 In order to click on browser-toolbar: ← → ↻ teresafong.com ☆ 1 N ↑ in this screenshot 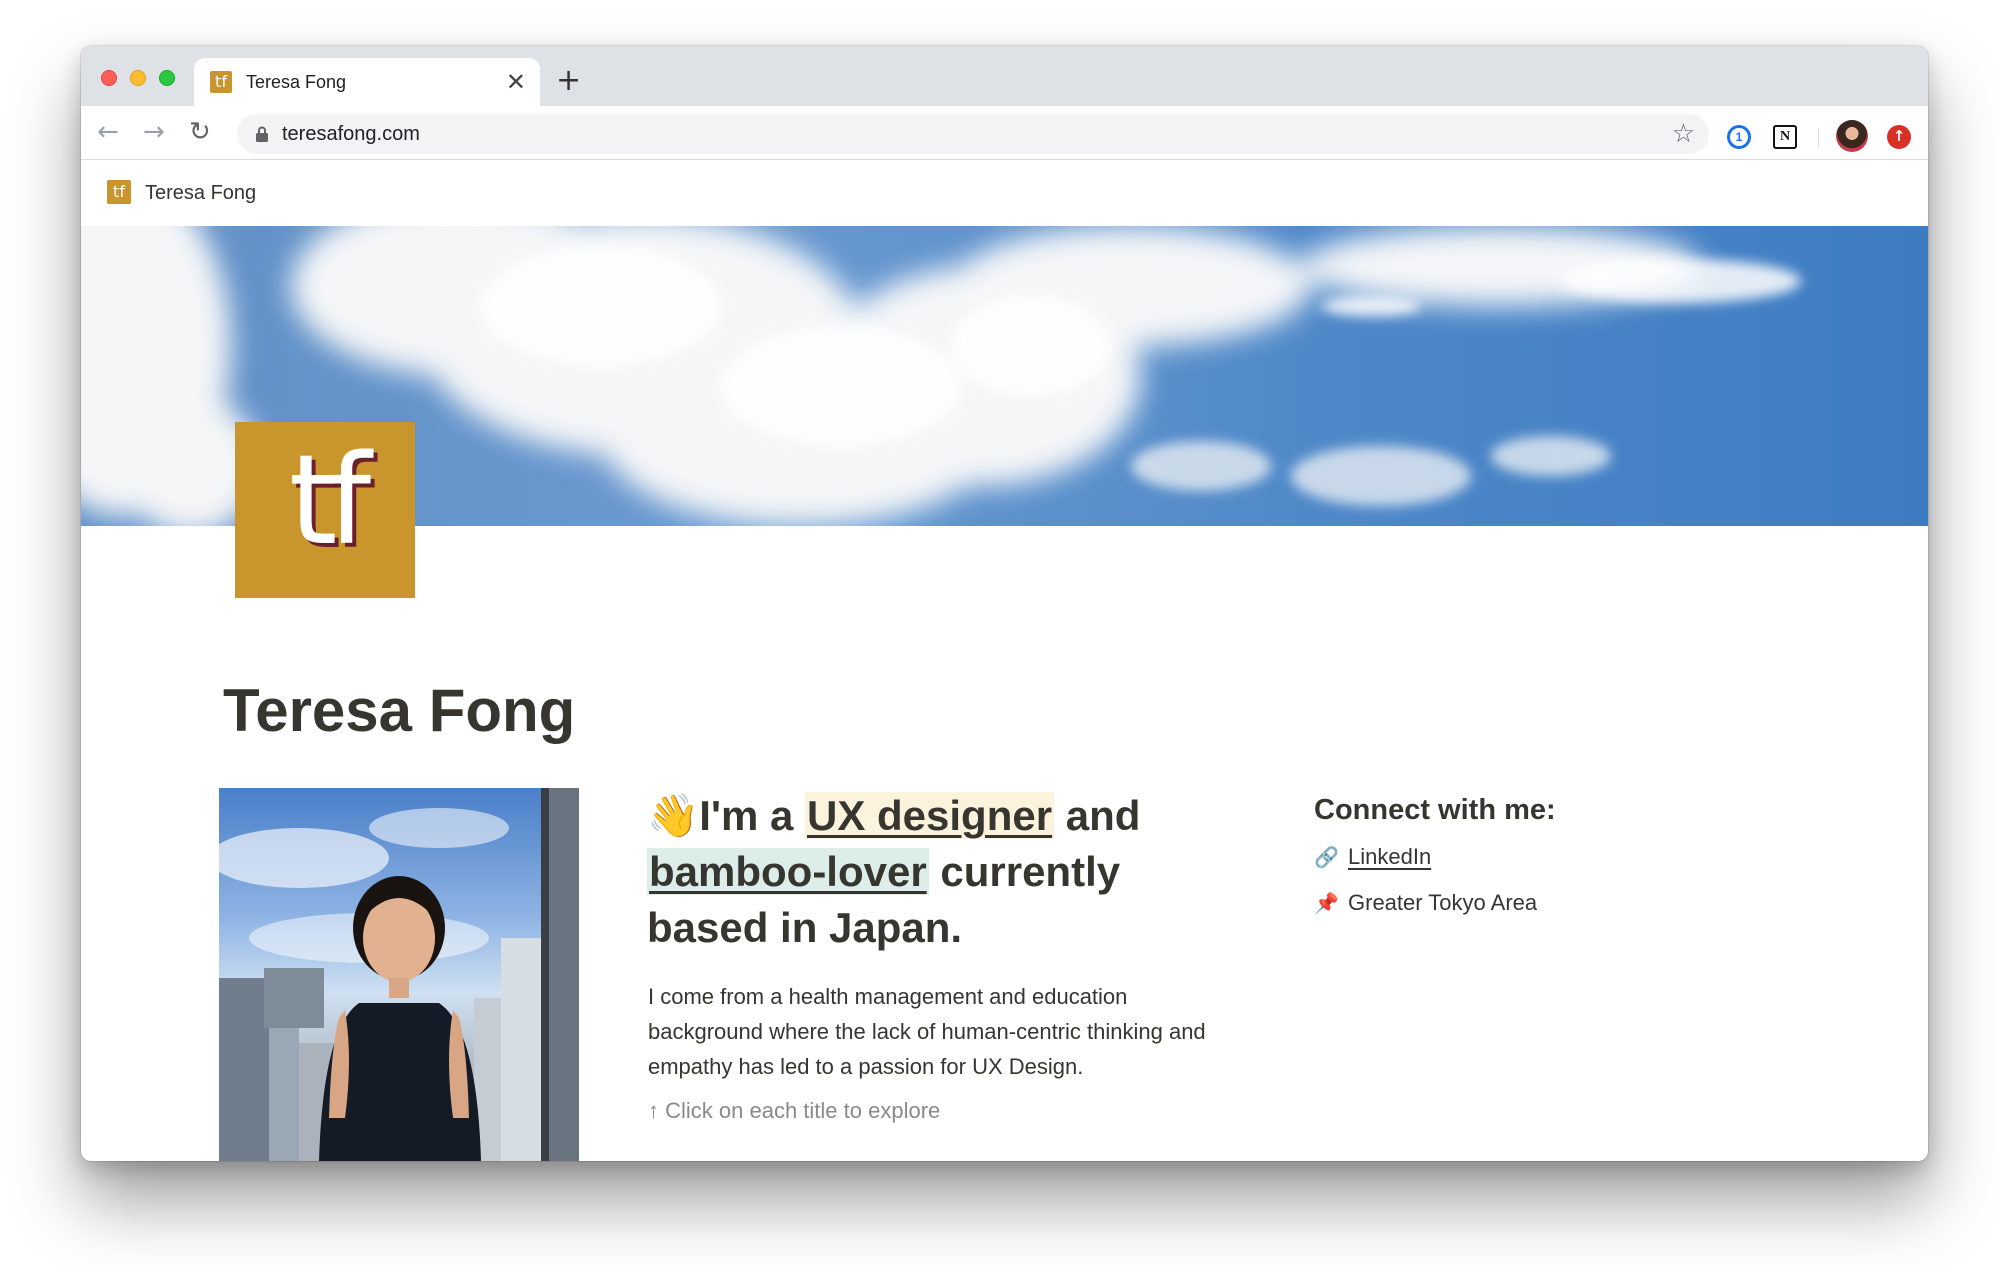, I will do `click(1004, 133)`.